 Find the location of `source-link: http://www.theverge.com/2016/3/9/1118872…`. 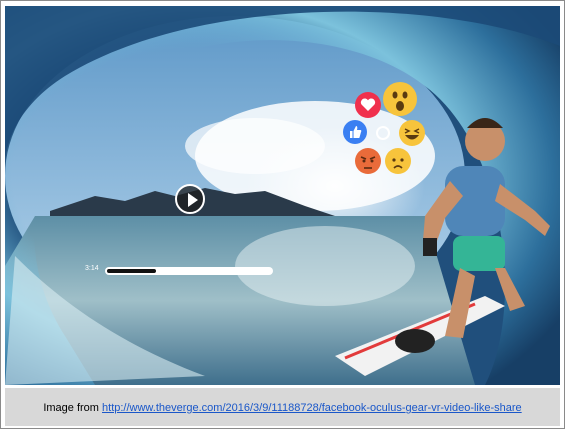

source-link: http://www.theverge.com/2016/3/9/1118872… is located at coordinates (312, 408).